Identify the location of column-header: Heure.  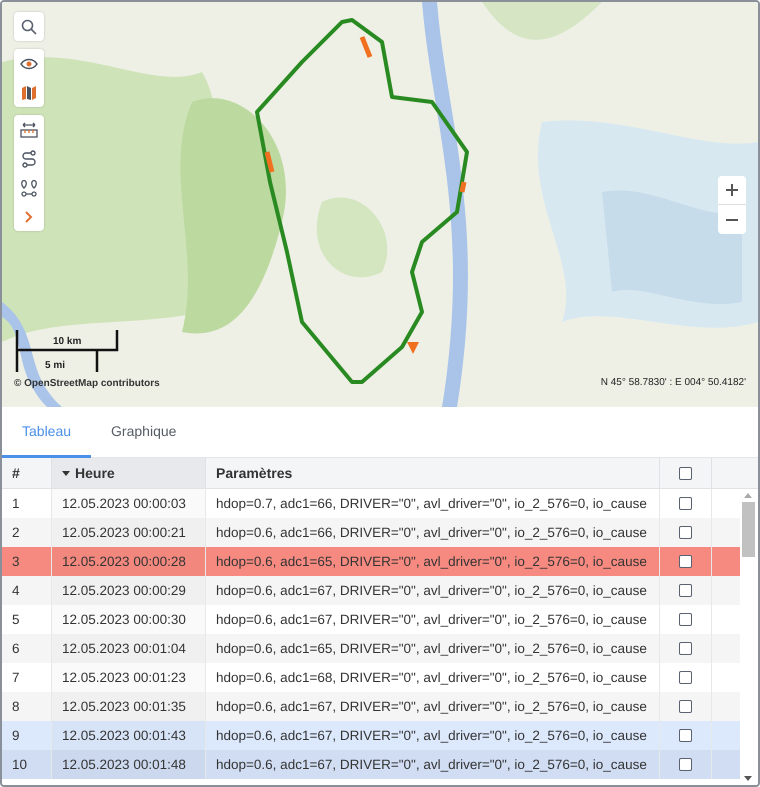
(129, 473).